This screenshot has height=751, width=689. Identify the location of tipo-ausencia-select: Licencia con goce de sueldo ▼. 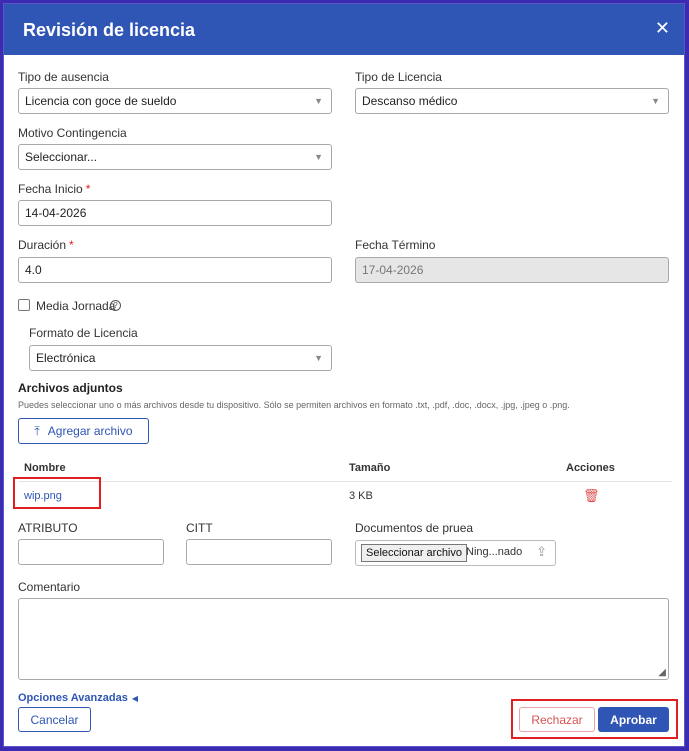
(175, 101).